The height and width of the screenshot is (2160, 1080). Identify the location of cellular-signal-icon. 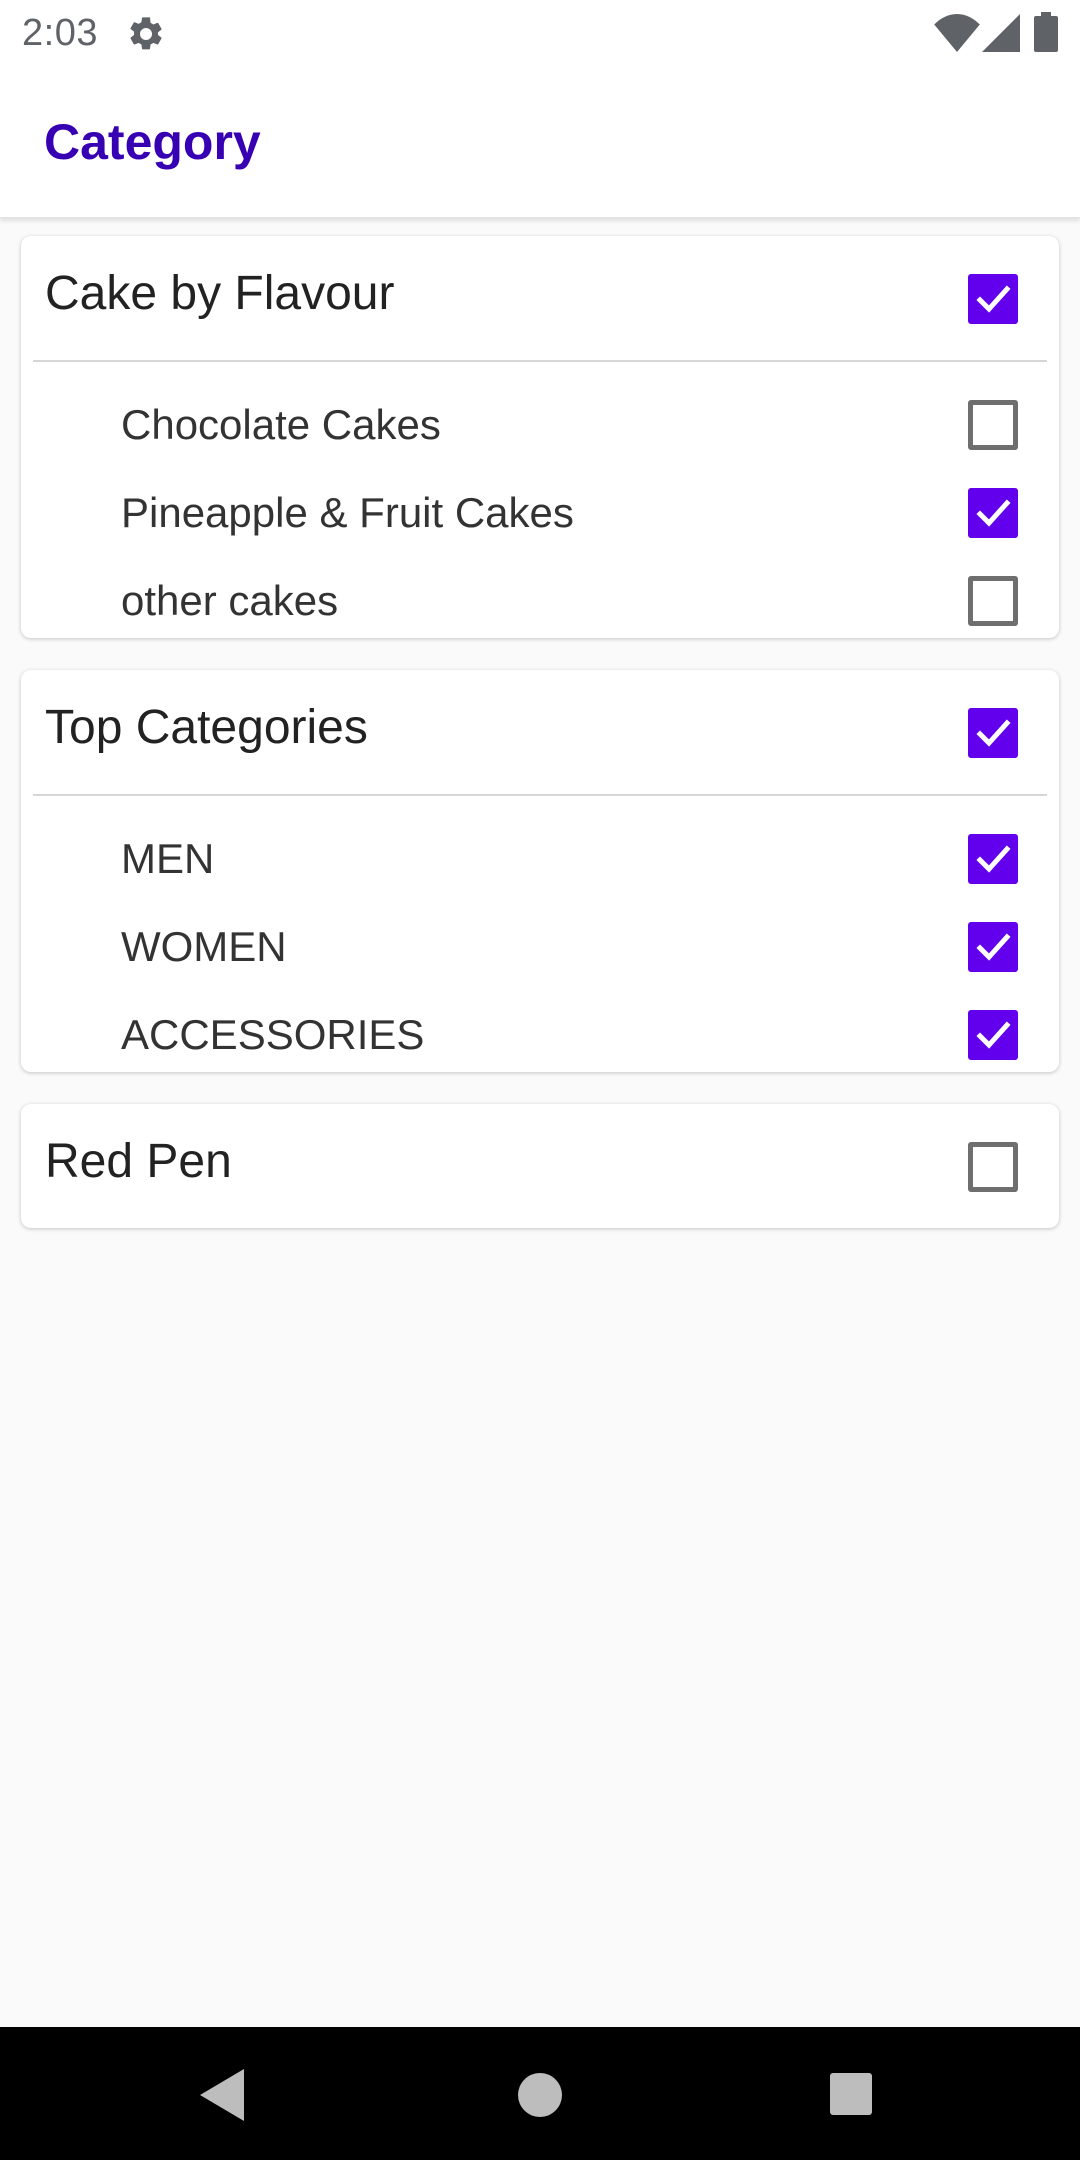
(1001, 33).